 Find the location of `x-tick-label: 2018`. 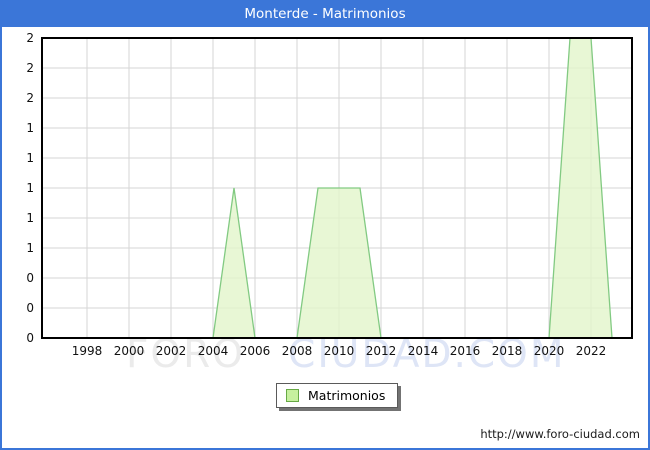

x-tick-label: 2018 is located at coordinates (507, 351).